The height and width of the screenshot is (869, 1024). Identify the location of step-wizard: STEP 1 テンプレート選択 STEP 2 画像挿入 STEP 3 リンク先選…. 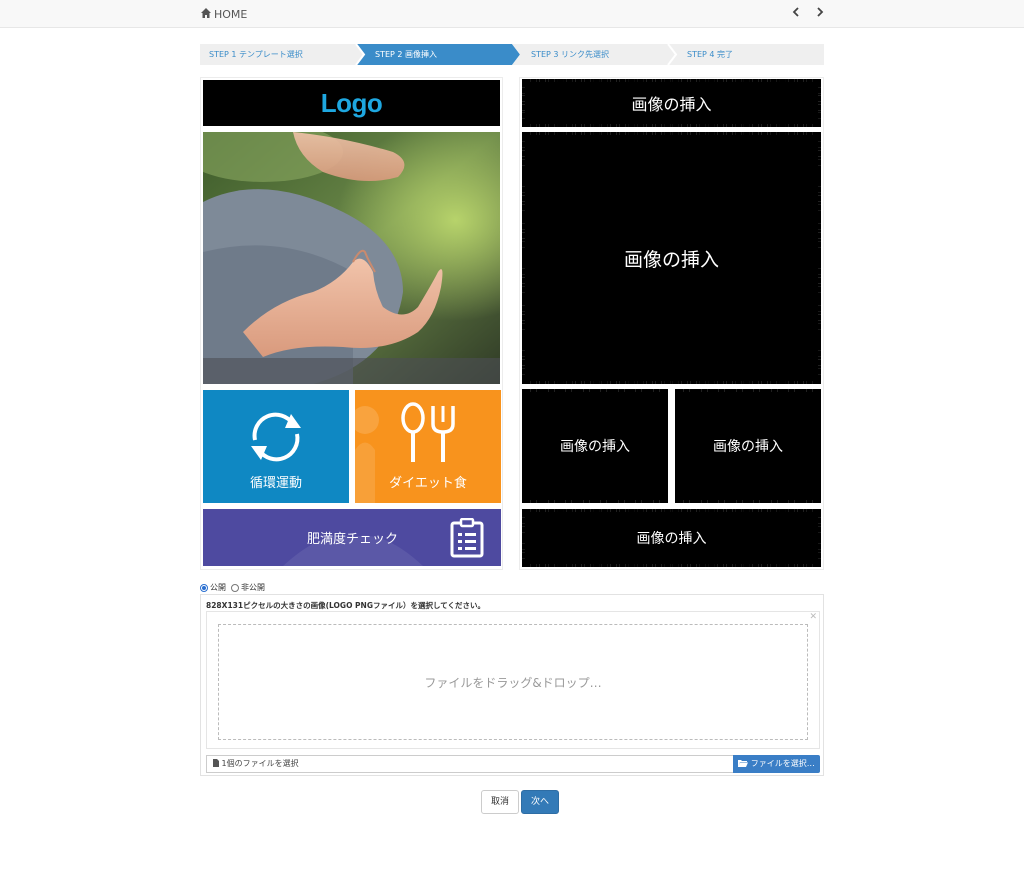
(512, 54).